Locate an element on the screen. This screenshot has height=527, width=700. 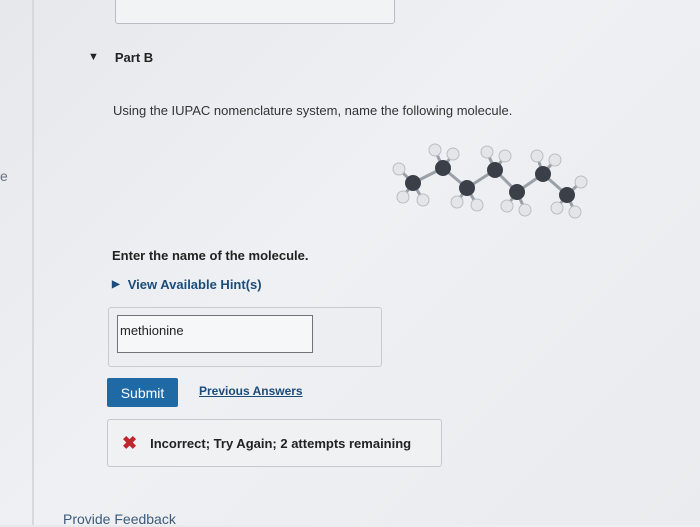
caret-down-icon: ▼ is located at coordinates (93, 57).